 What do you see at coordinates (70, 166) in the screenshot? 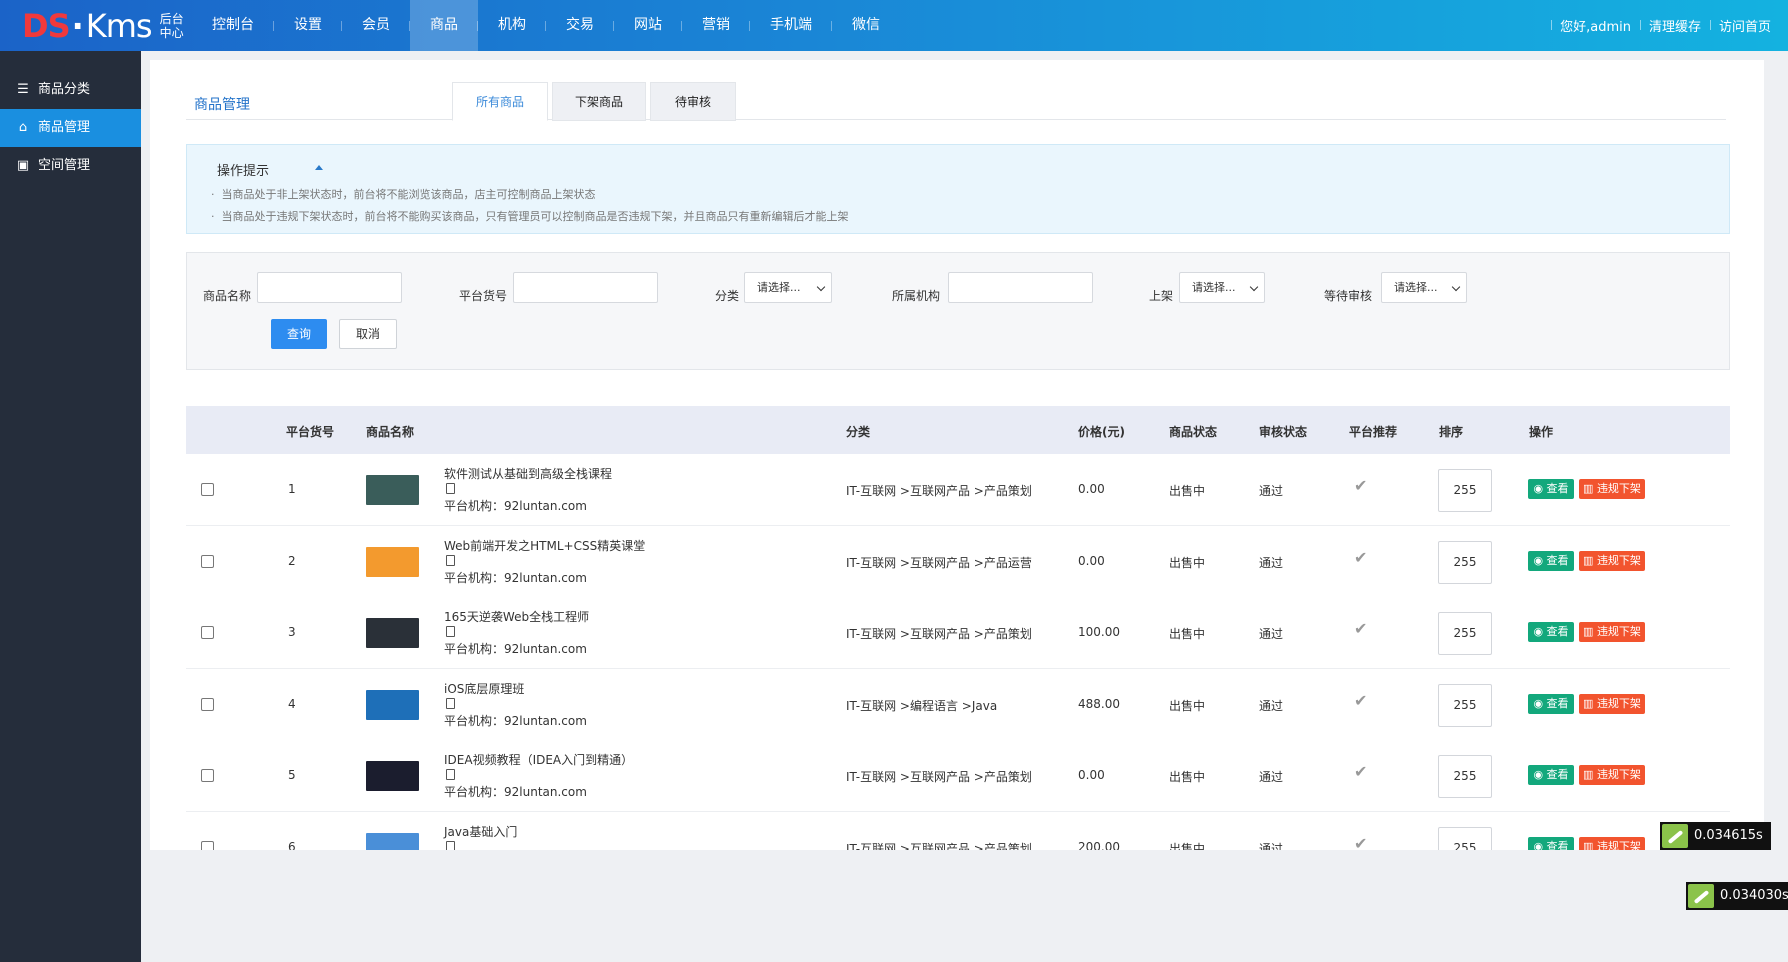
I see `sidebar-item-space-manage: ▣ 空间管理` at bounding box center [70, 166].